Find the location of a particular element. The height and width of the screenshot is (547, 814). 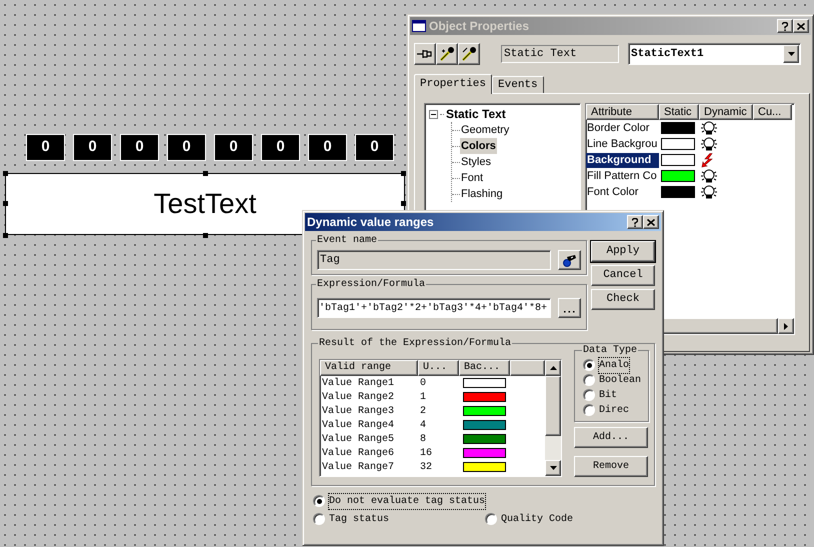

pin-icon is located at coordinates (425, 54).